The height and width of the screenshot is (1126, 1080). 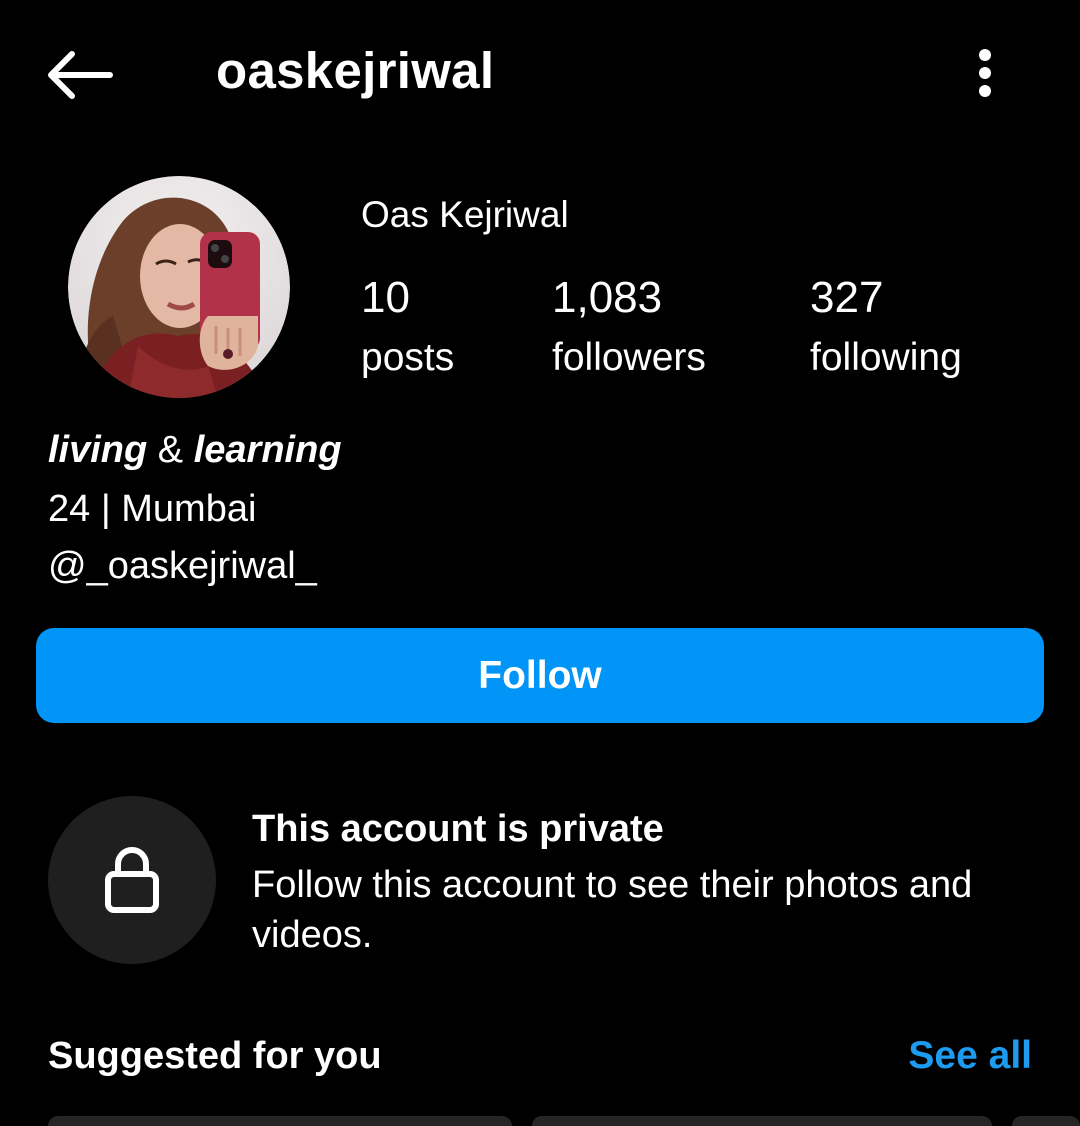 I want to click on bio-headline-part2: learning, so click(x=267, y=450).